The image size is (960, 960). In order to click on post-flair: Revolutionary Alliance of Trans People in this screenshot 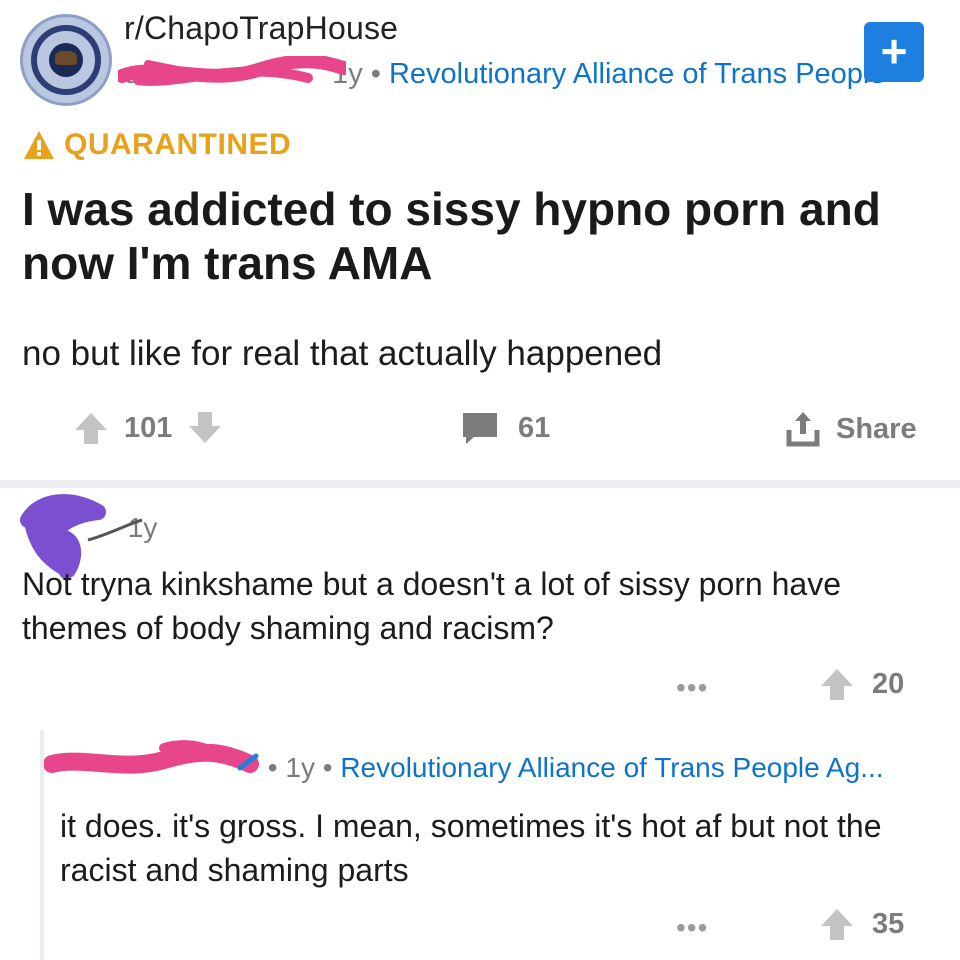, I will do `click(637, 74)`.